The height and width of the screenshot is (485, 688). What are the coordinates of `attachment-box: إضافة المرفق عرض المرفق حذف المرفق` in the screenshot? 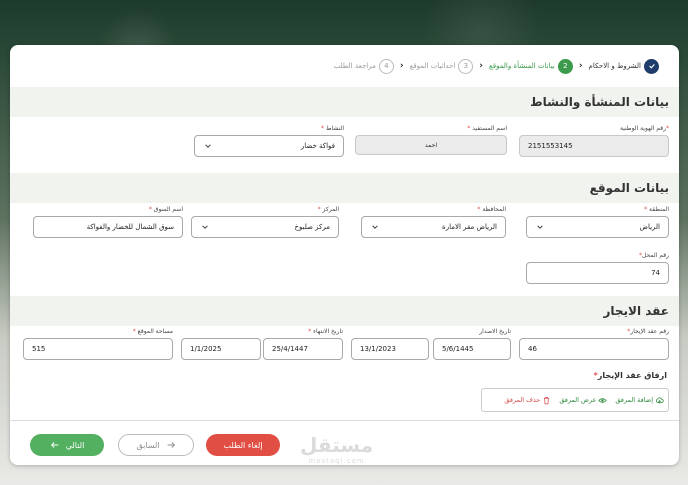 It's located at (575, 400).